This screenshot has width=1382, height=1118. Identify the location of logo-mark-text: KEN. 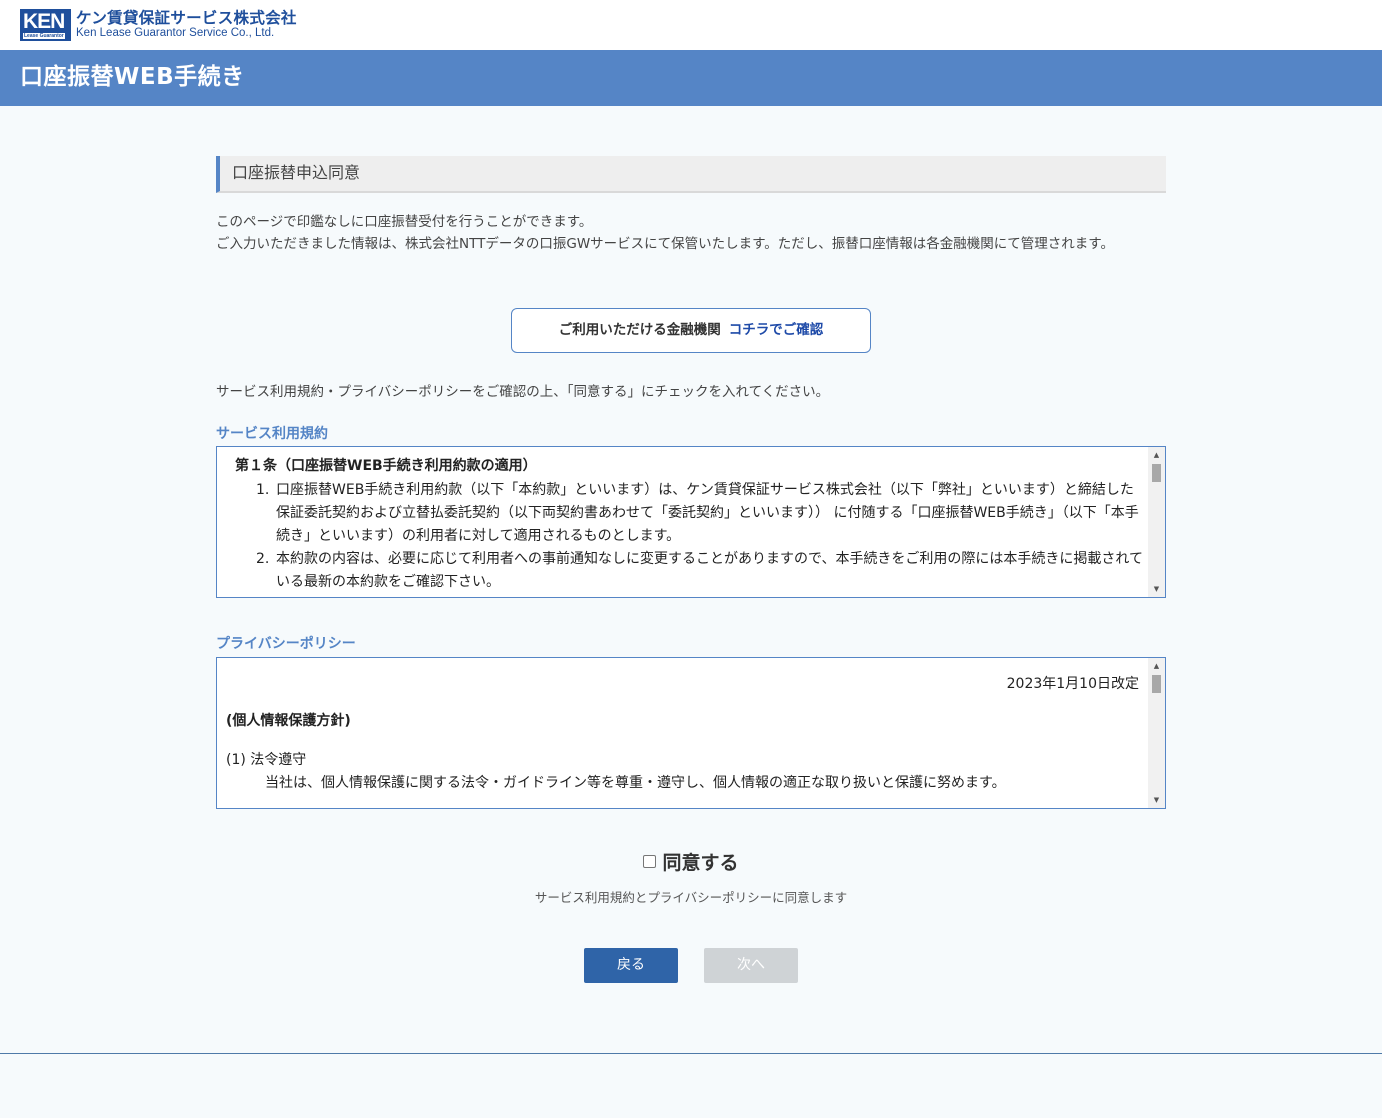
(44, 21).